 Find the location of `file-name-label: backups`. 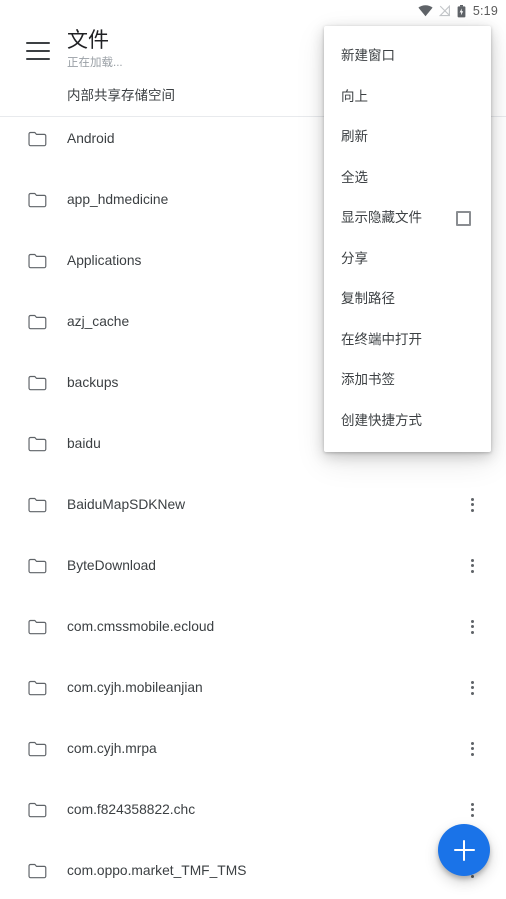

file-name-label: backups is located at coordinates (93, 382).